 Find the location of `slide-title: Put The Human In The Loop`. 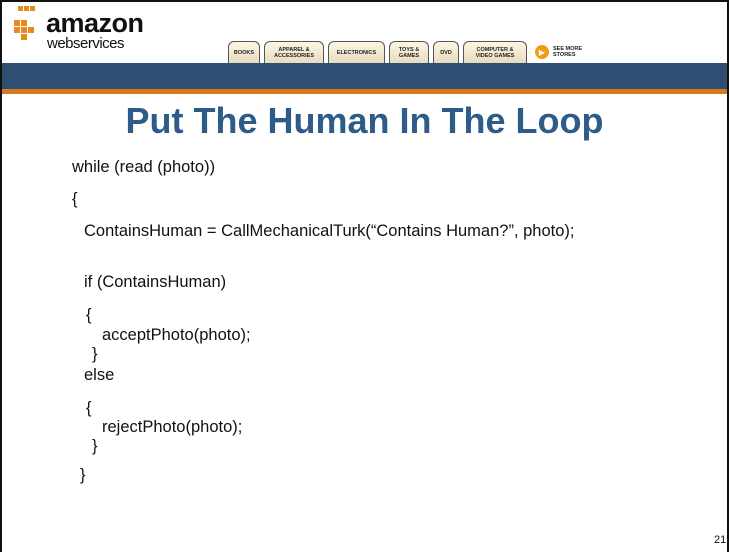

slide-title: Put The Human In The Loop is located at coordinates (364, 120).